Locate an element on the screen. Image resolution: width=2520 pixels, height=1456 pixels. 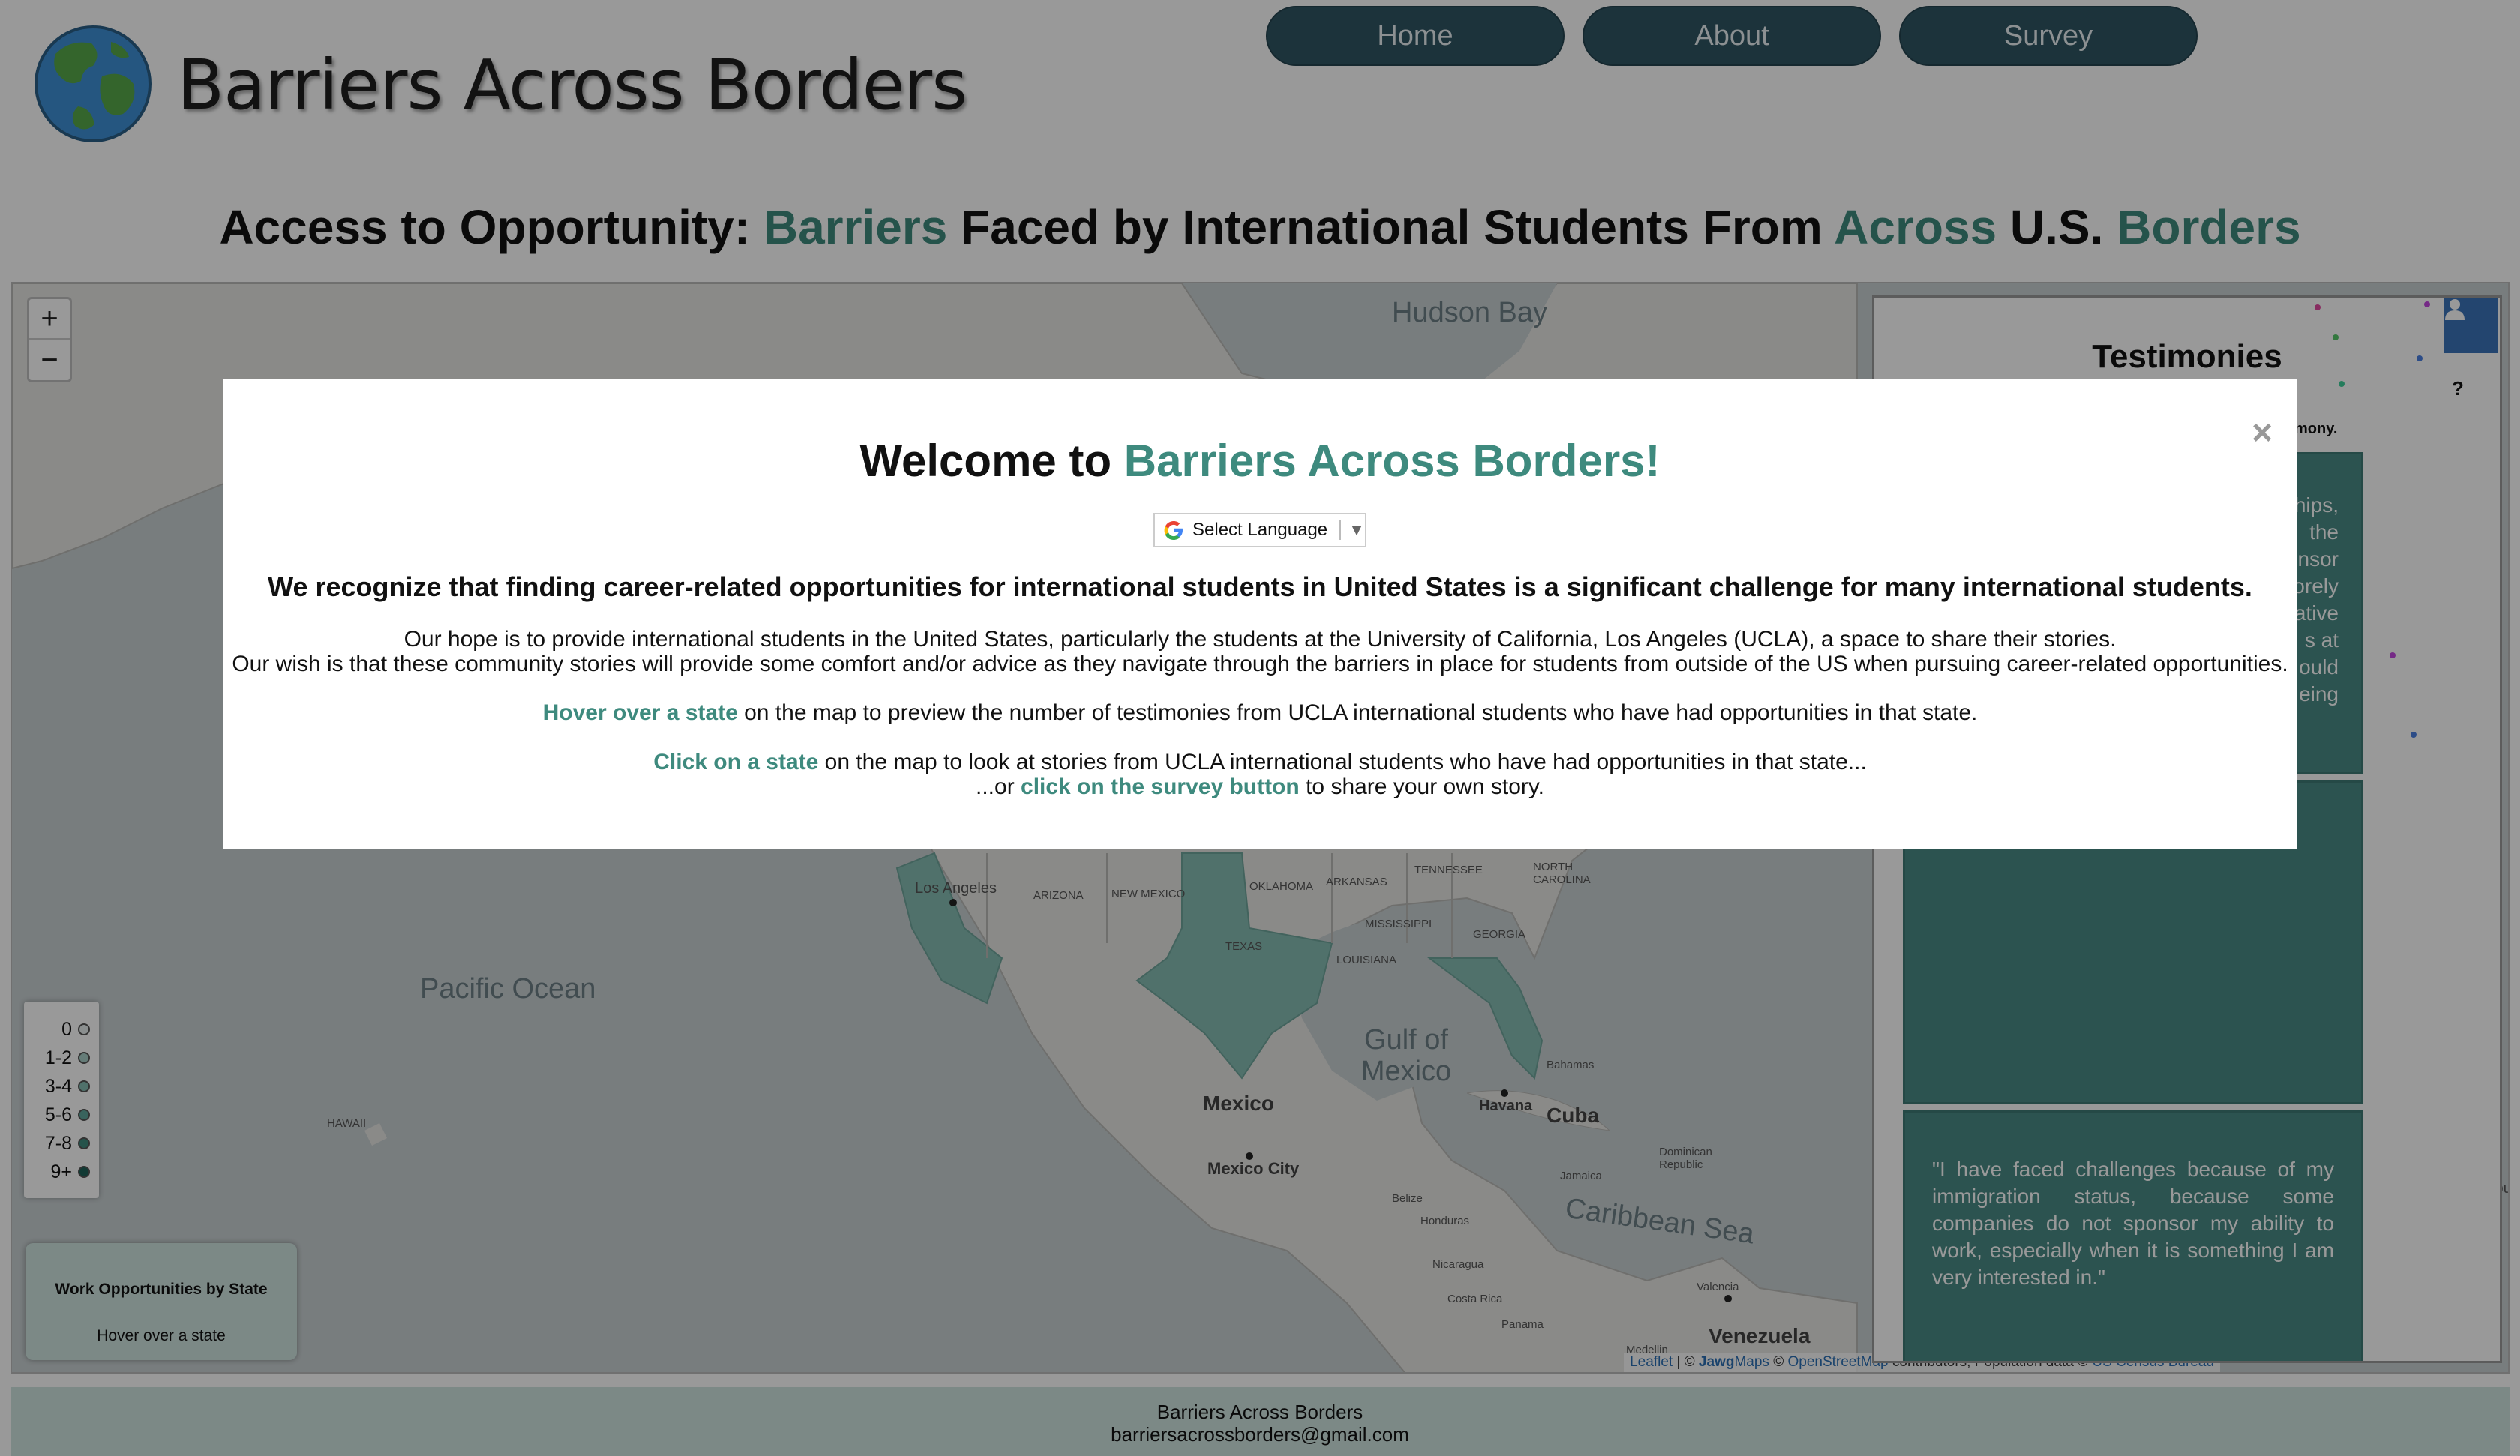
language-select-label: Select Language is located at coordinates (1260, 530).